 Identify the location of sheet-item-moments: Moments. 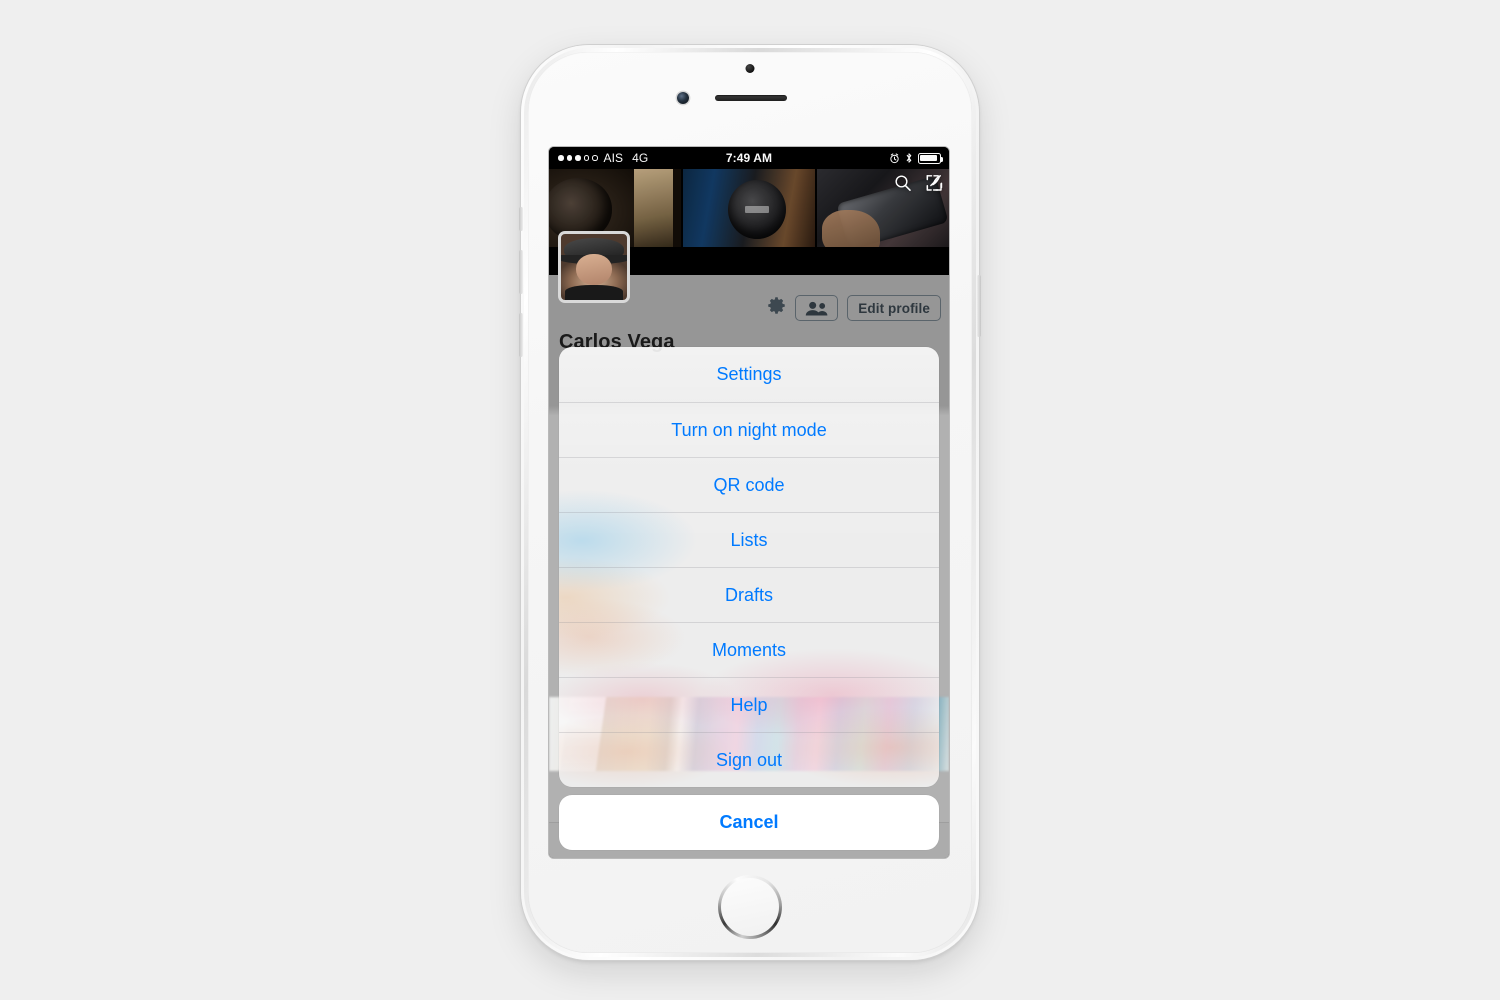
(749, 649).